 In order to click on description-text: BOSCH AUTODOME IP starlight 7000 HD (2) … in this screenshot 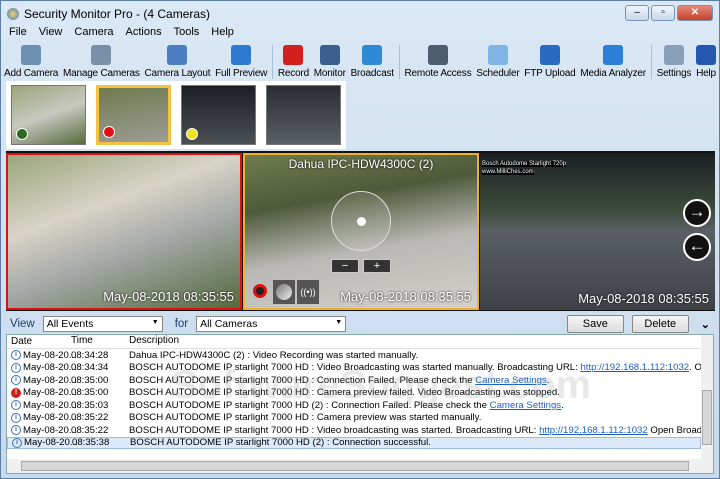, I will do `click(280, 443)`.